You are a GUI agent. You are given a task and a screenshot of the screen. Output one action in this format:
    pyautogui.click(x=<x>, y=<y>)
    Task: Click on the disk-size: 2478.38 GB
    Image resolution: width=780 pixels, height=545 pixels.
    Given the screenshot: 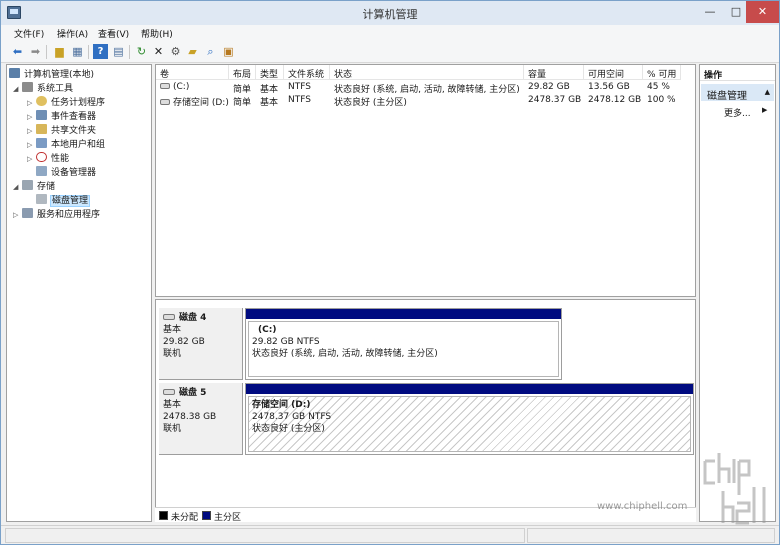 What is the action you would take?
    pyautogui.click(x=190, y=417)
    